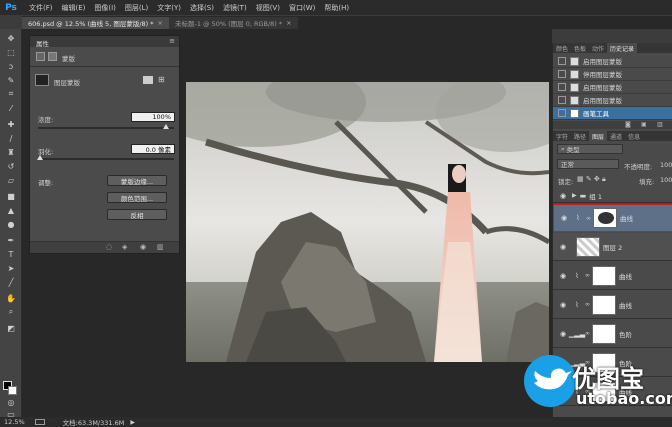  I want to click on tab-color: 颜色, so click(562, 48).